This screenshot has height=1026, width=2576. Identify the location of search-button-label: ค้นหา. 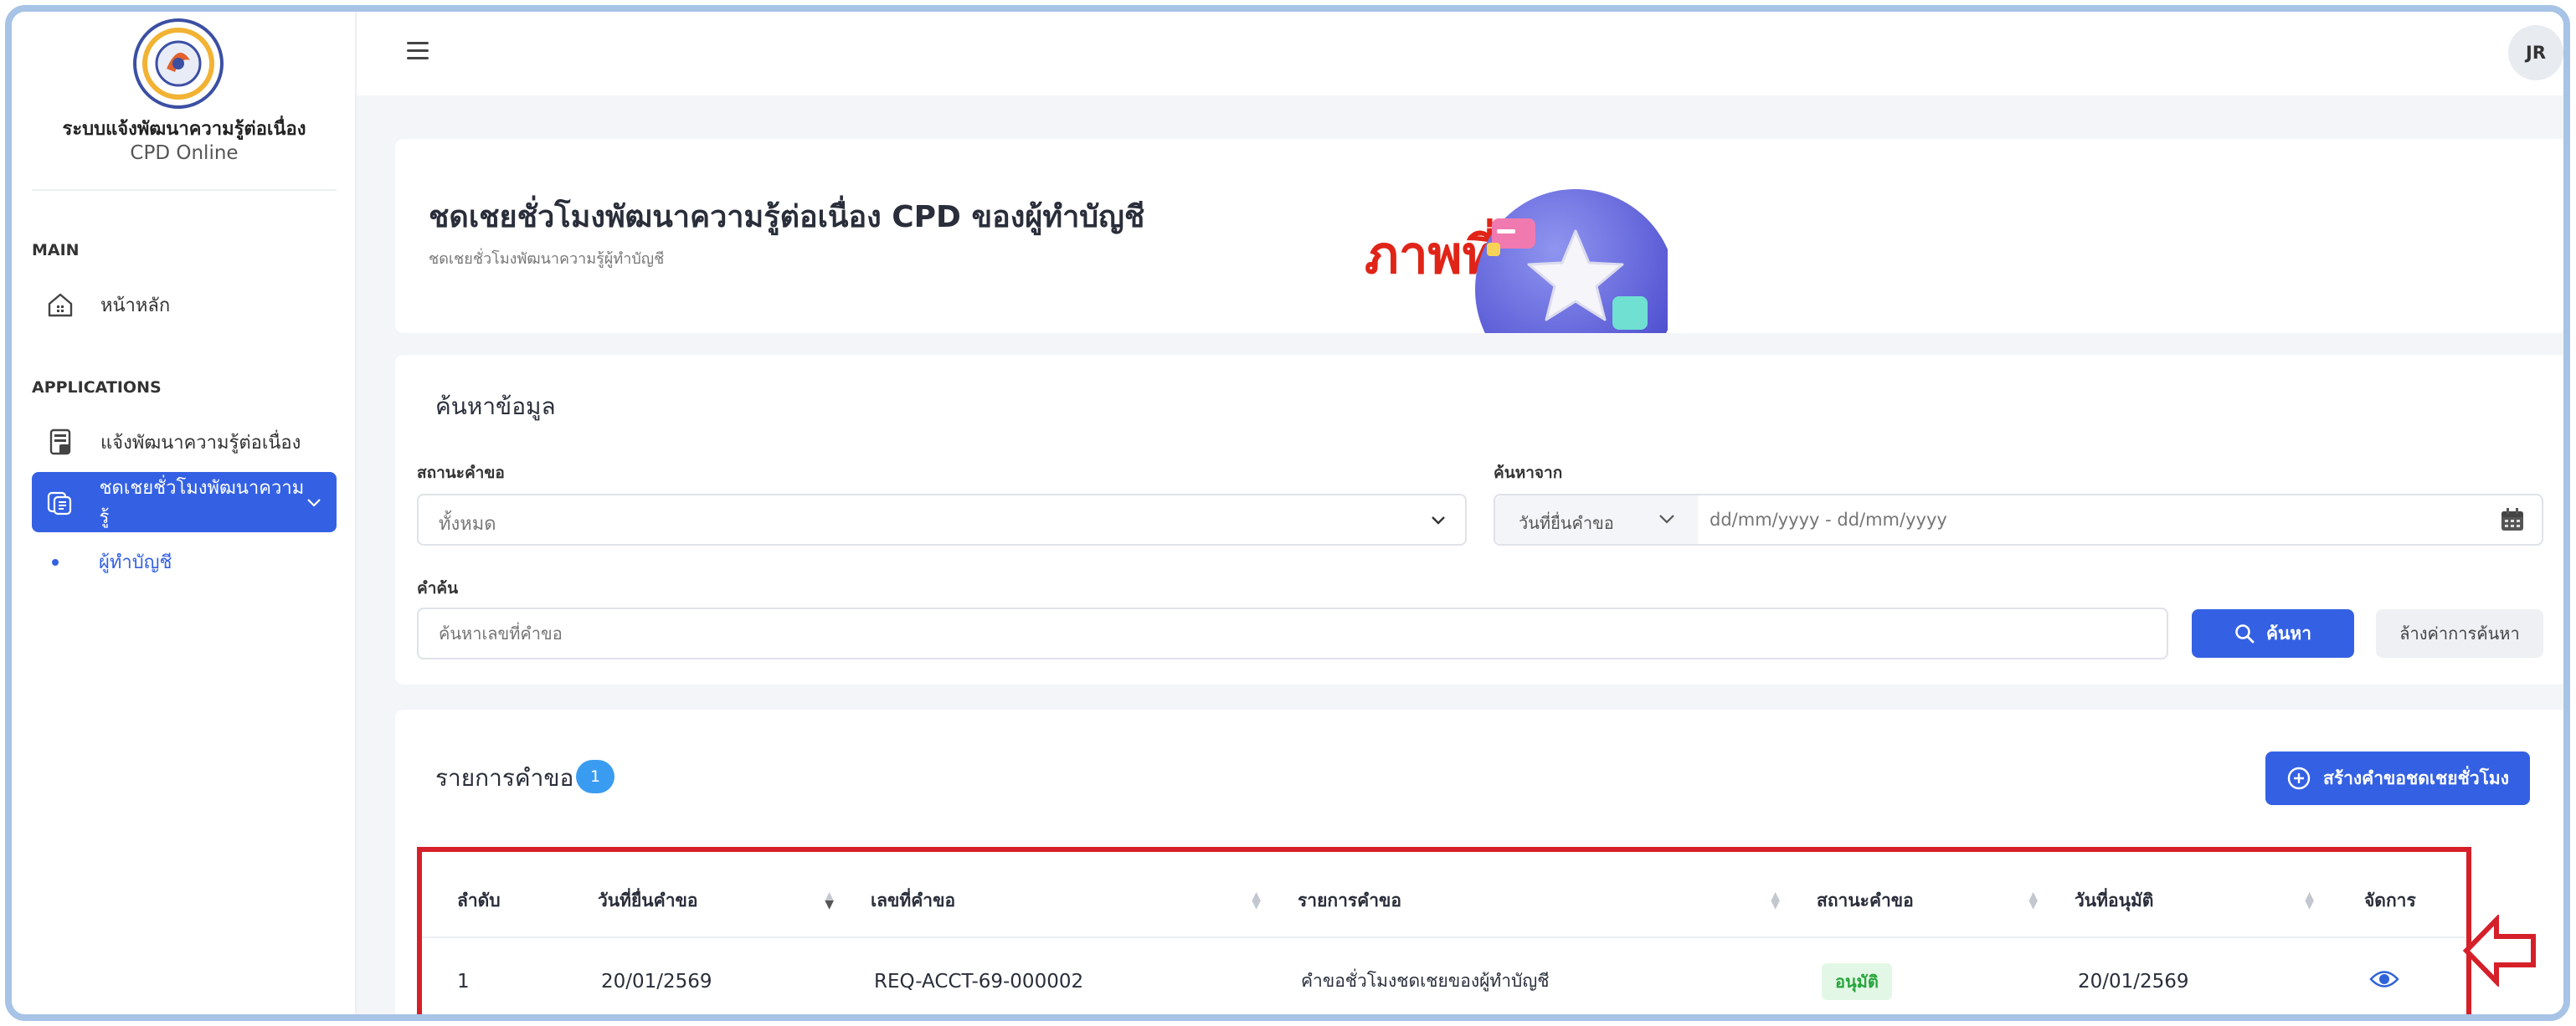
(2288, 633).